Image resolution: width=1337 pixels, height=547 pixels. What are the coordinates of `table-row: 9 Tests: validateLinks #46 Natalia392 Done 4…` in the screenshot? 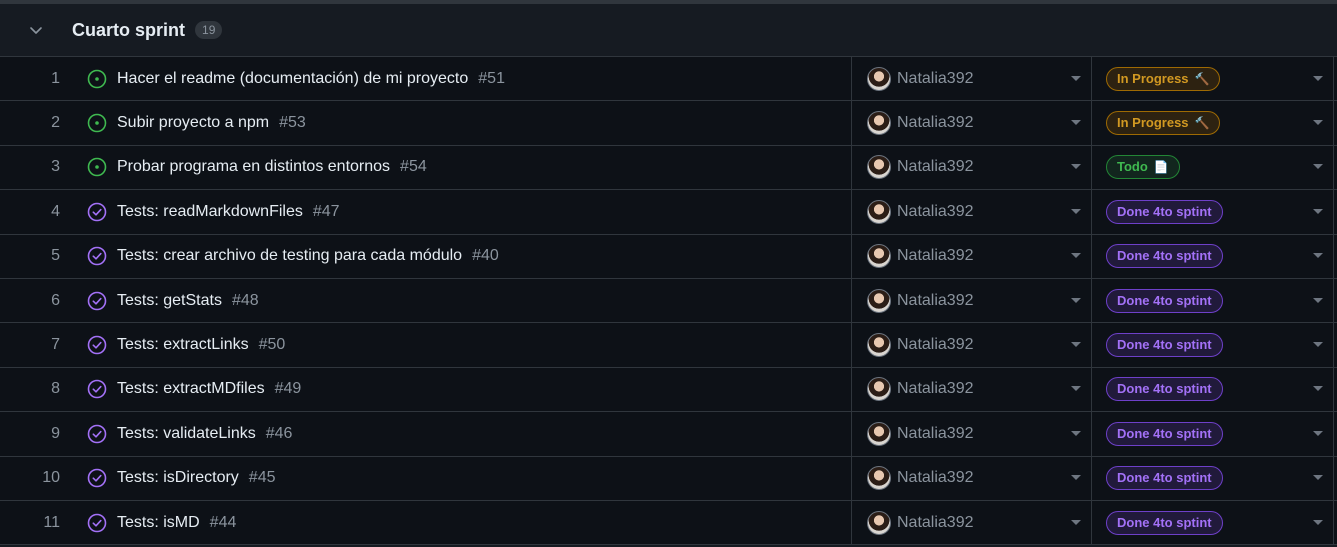 It's located at (668, 434).